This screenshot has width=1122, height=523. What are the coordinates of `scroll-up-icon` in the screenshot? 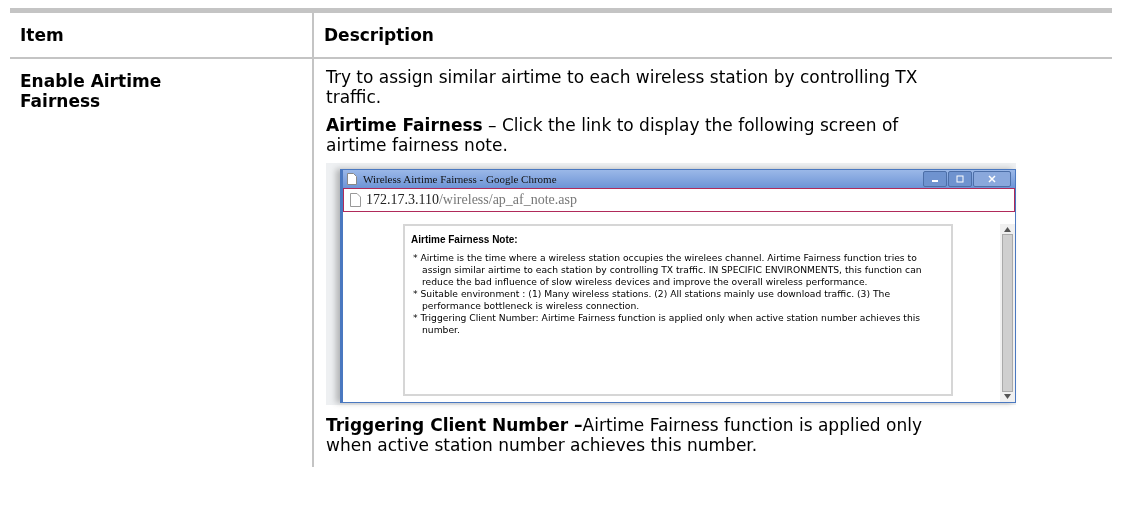 It's located at (1007, 229).